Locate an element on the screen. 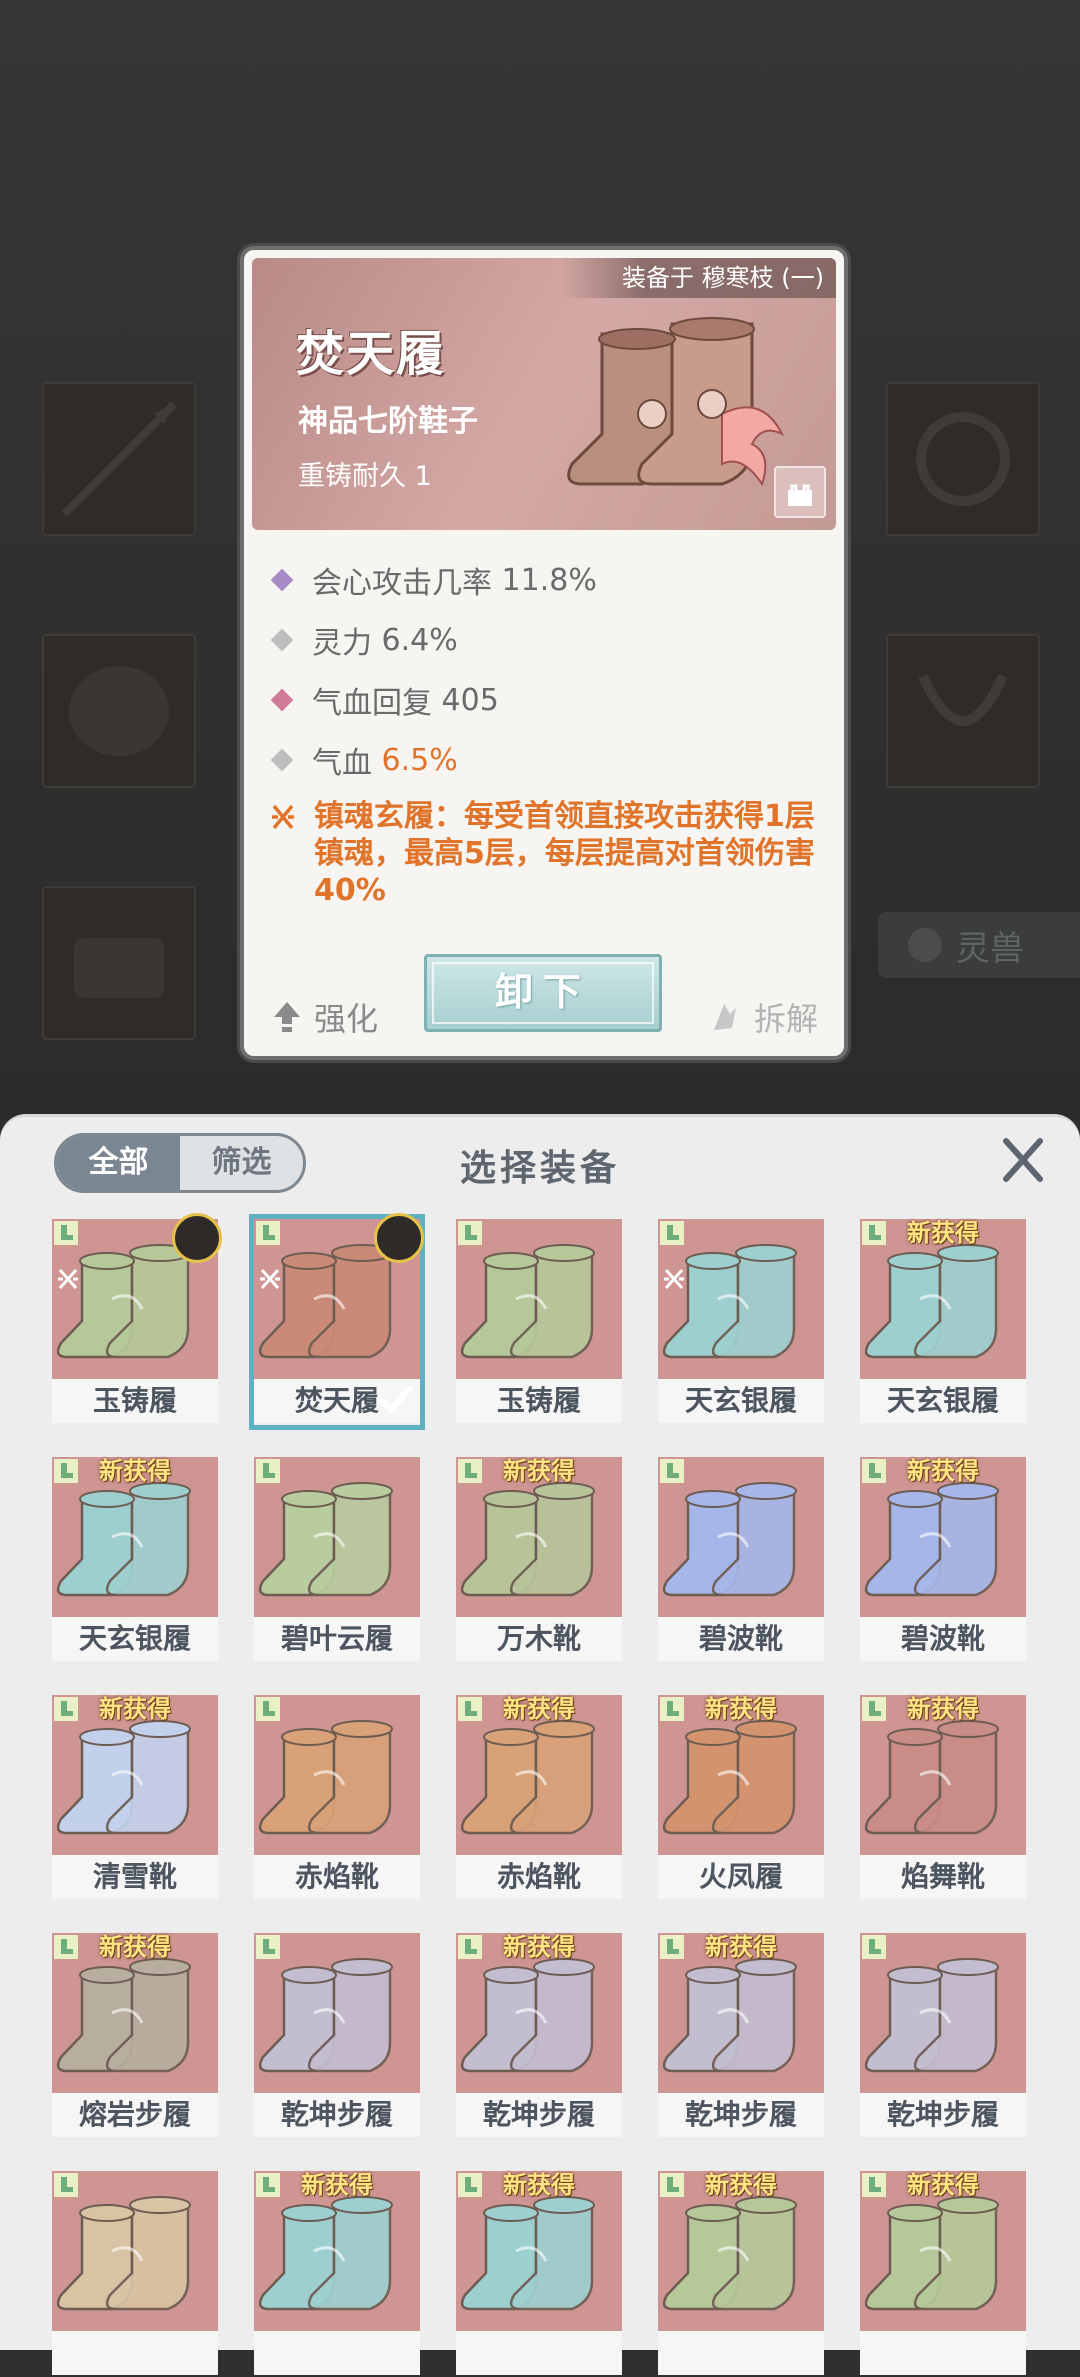  equipment-item: 清雪靴 新获得 is located at coordinates (135, 1798).